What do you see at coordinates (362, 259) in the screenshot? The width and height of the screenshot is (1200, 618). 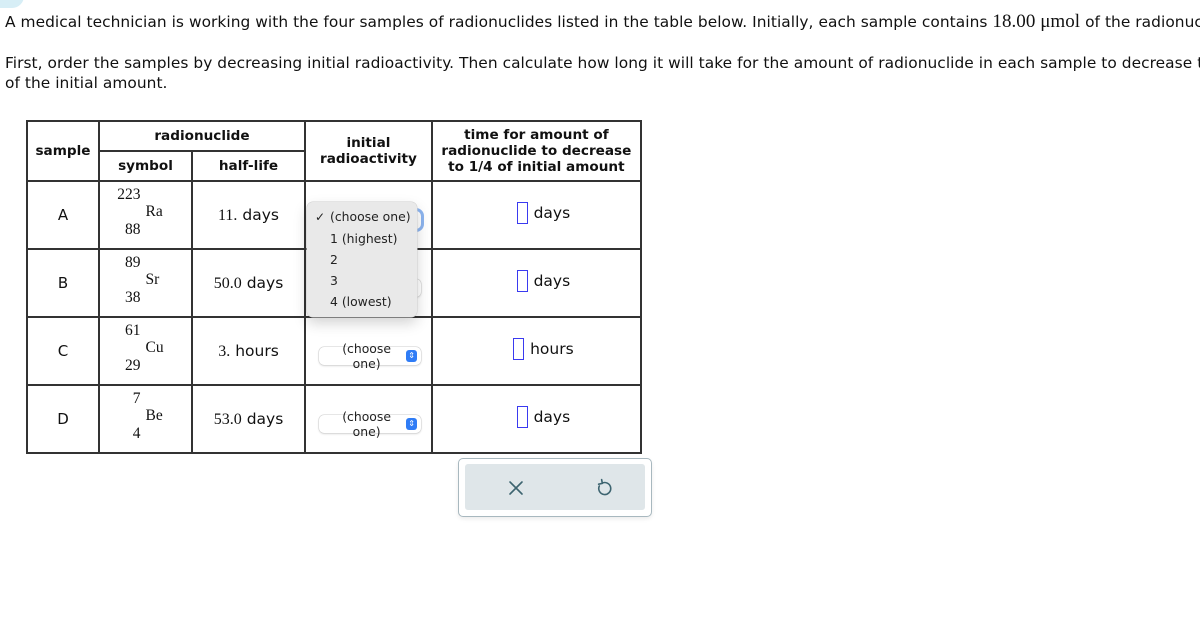 I see `rank-dropdown-menu: ✓ (choose one) 1 (highest) 2 3 4 (lowest)` at bounding box center [362, 259].